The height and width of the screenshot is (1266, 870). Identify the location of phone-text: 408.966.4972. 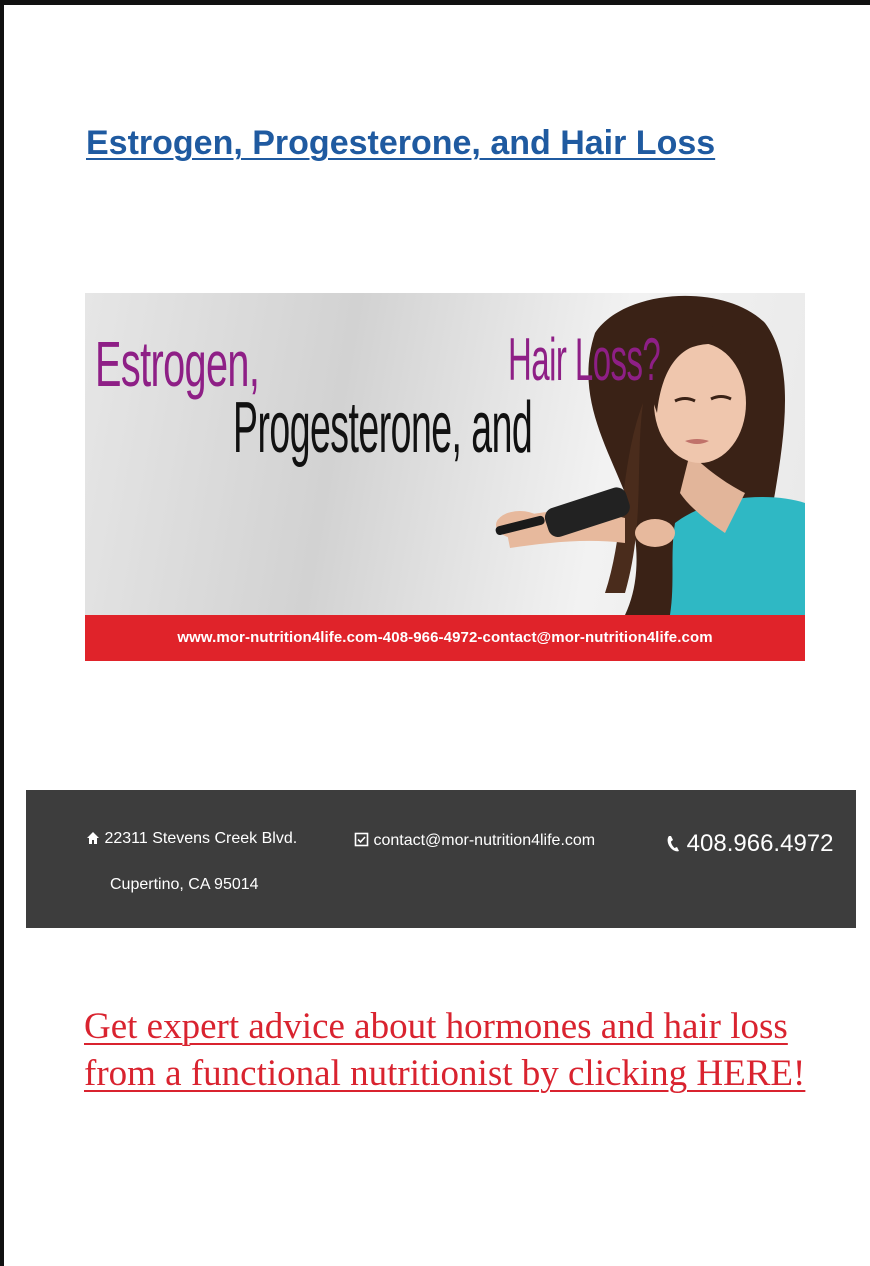
(760, 843).